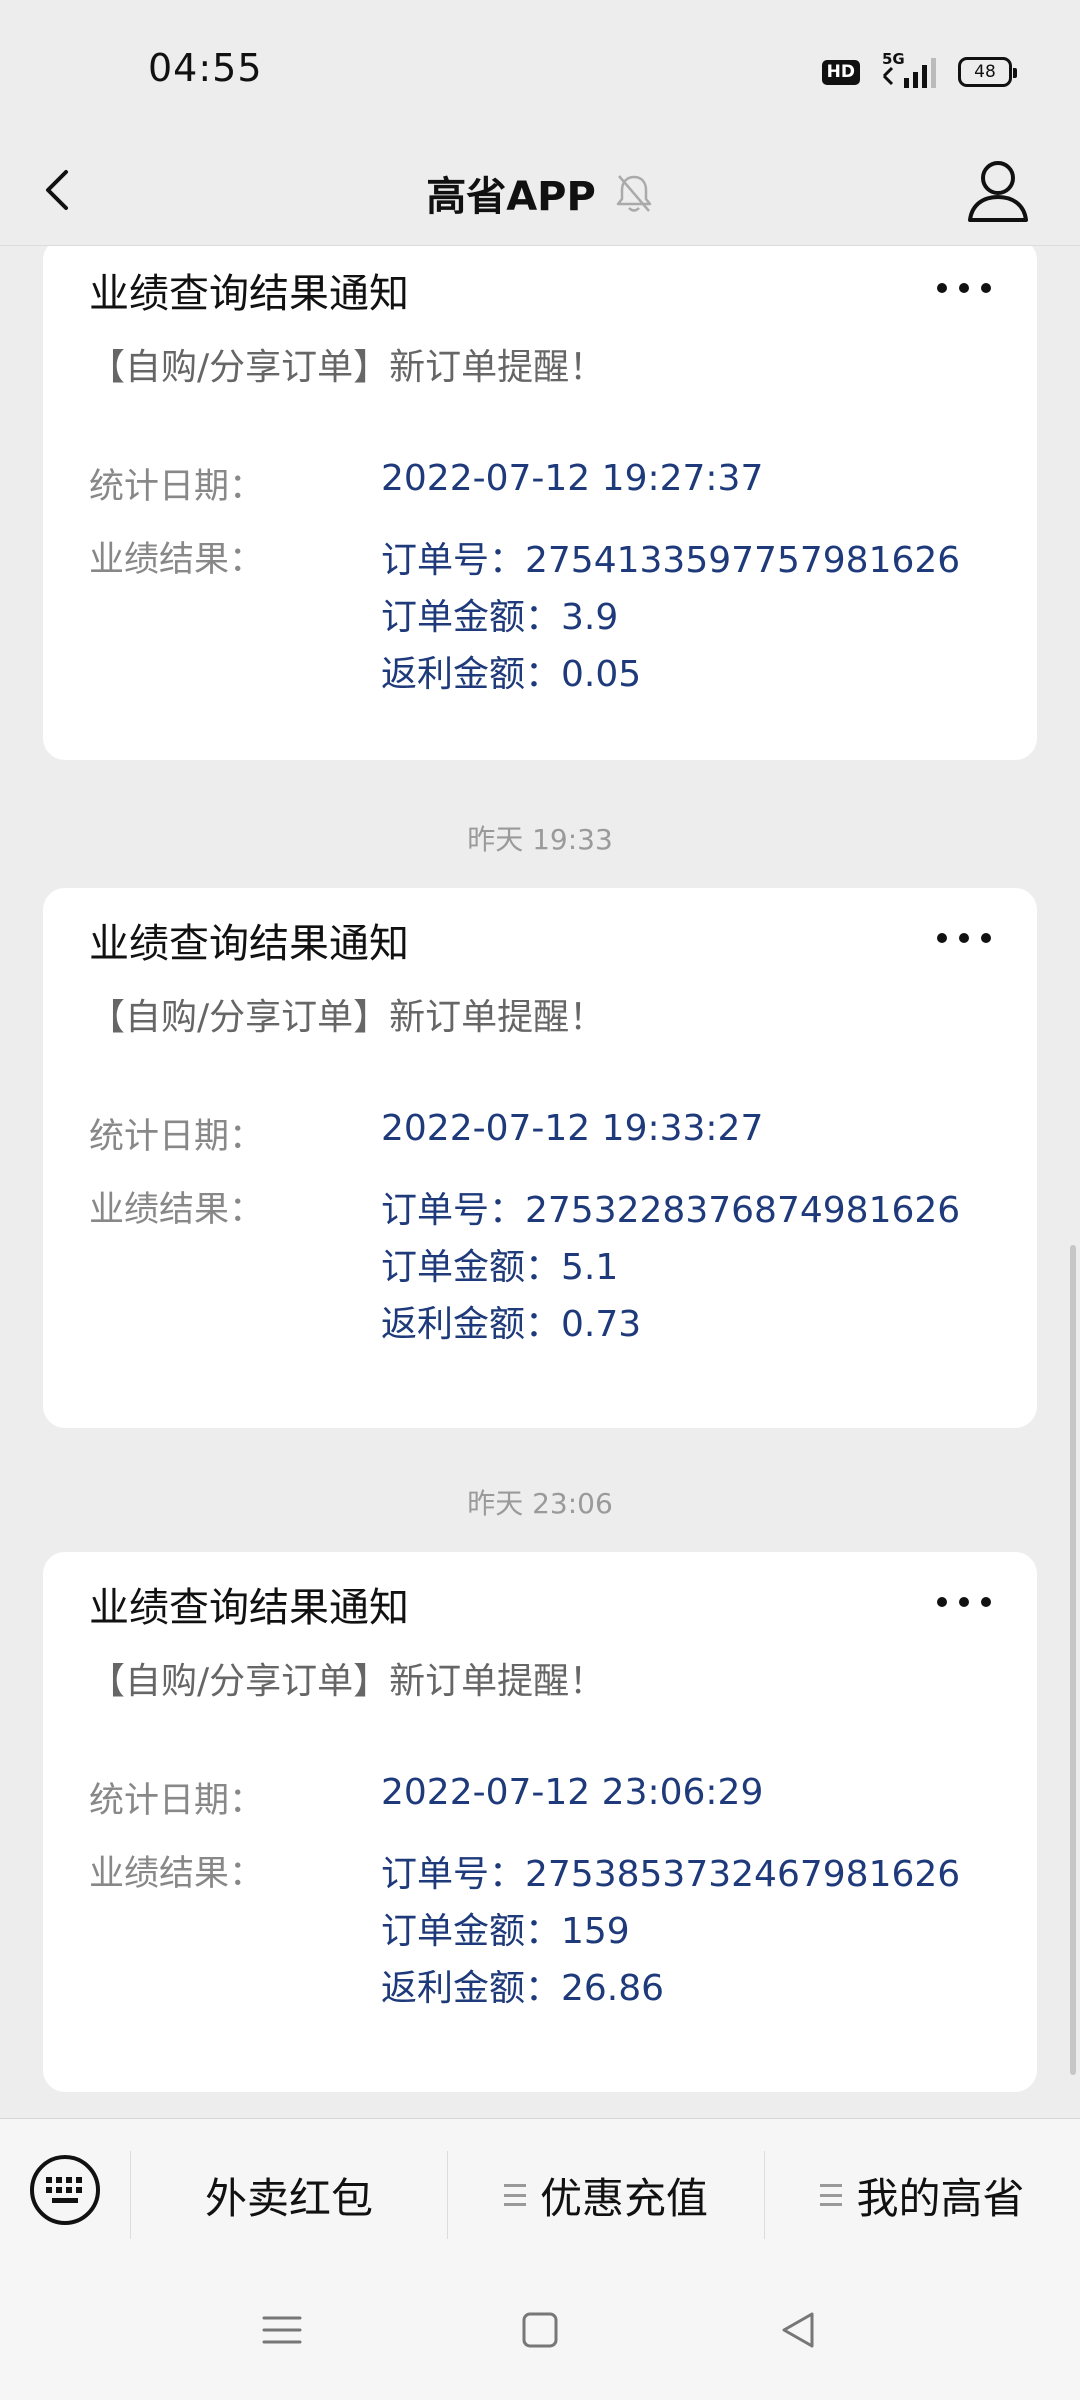  Describe the element at coordinates (205, 68) in the screenshot. I see `status-time: 04:55` at that location.